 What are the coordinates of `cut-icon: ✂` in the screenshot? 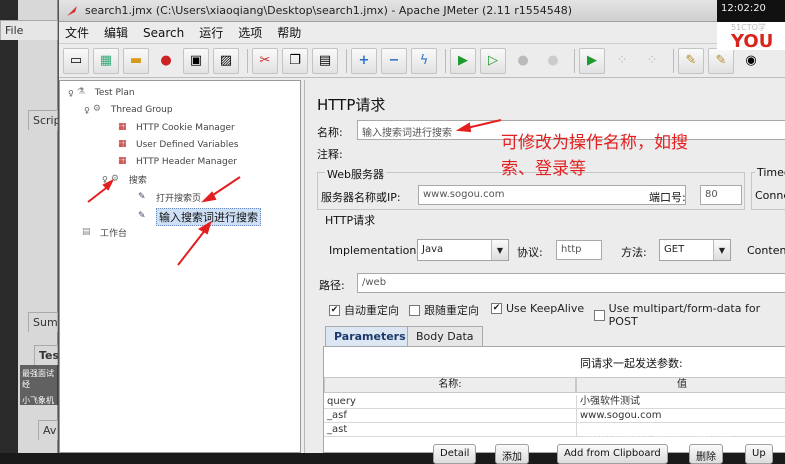 It's located at (265, 60).